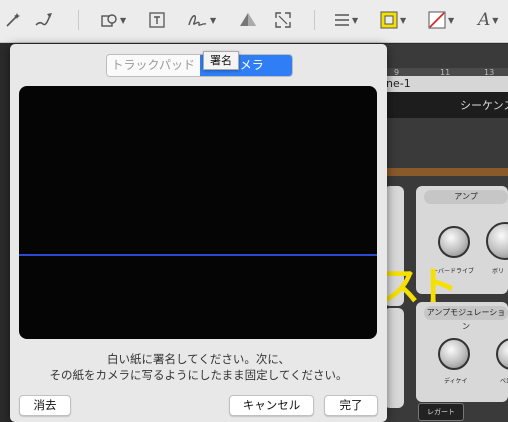 This screenshot has height=422, width=508. I want to click on tab-trackpad: トラックパッド, so click(153, 65).